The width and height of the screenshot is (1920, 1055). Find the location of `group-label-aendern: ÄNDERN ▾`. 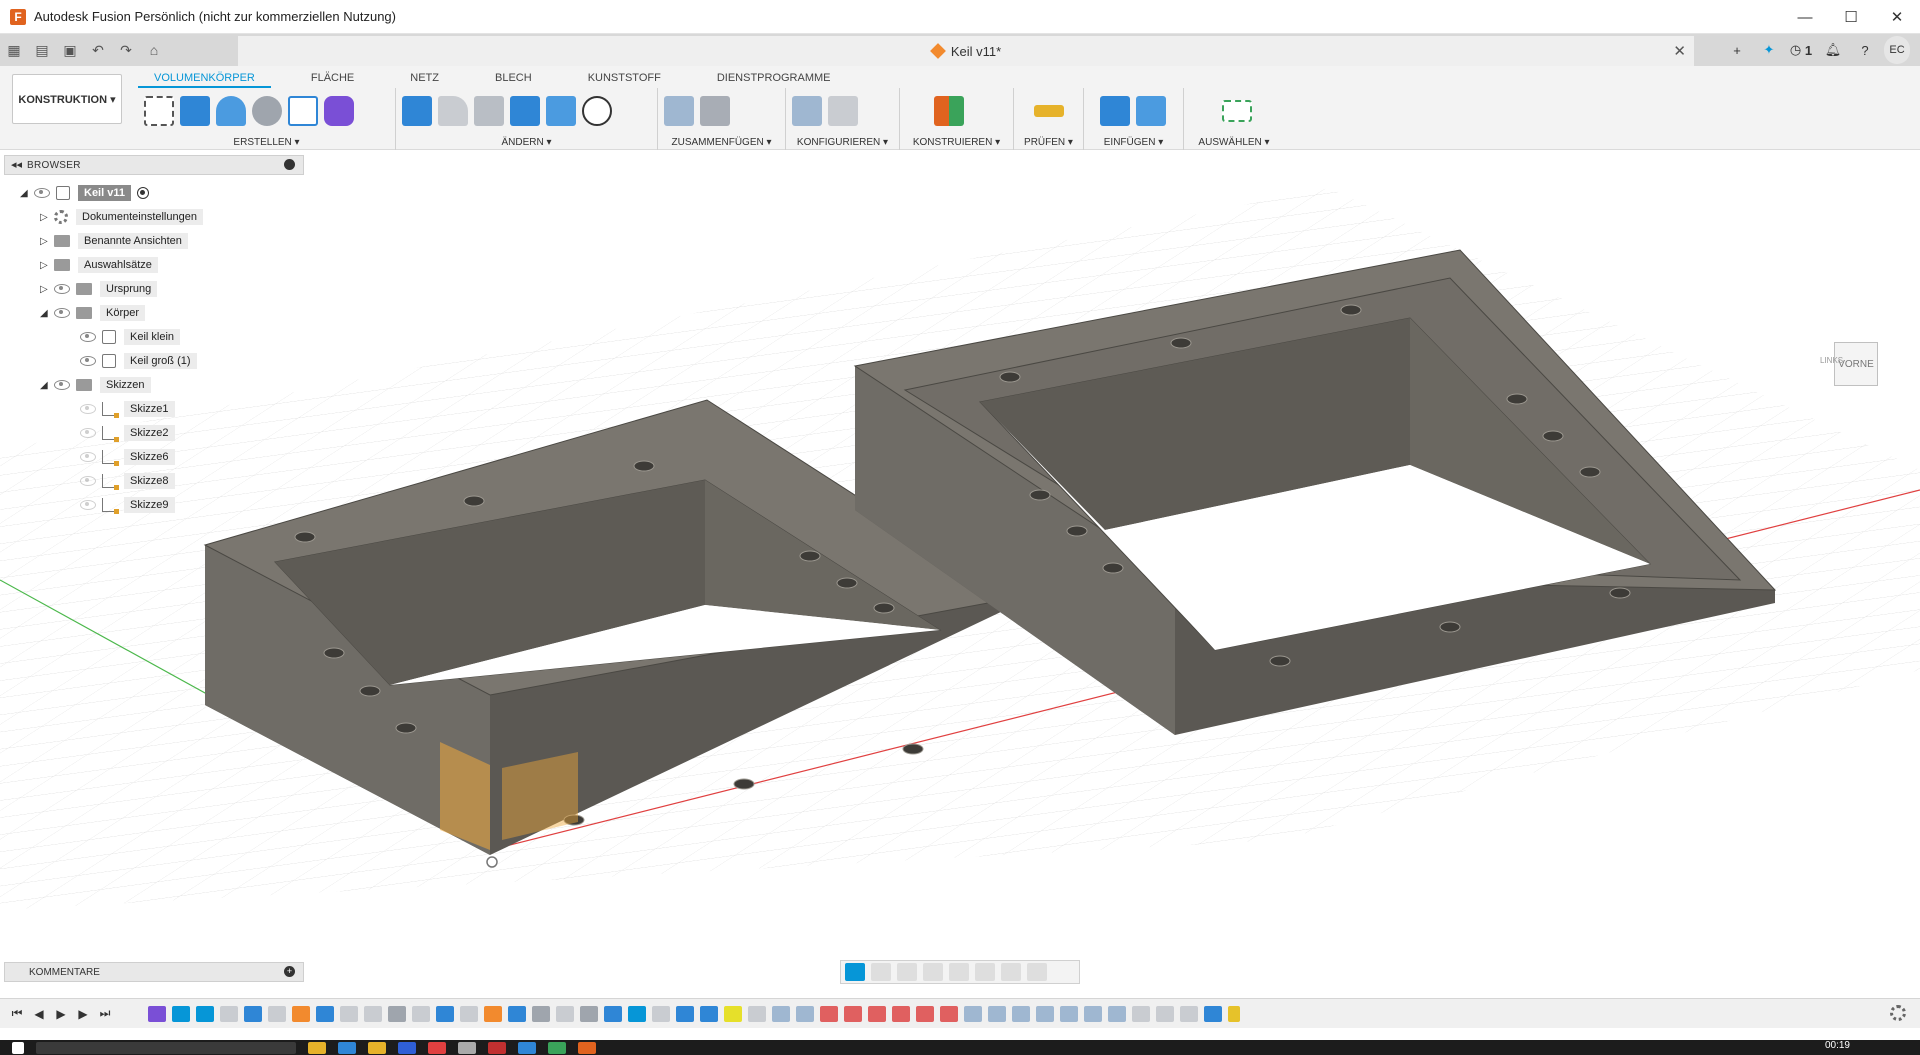

group-label-aendern: ÄNDERN ▾ is located at coordinates (526, 142).